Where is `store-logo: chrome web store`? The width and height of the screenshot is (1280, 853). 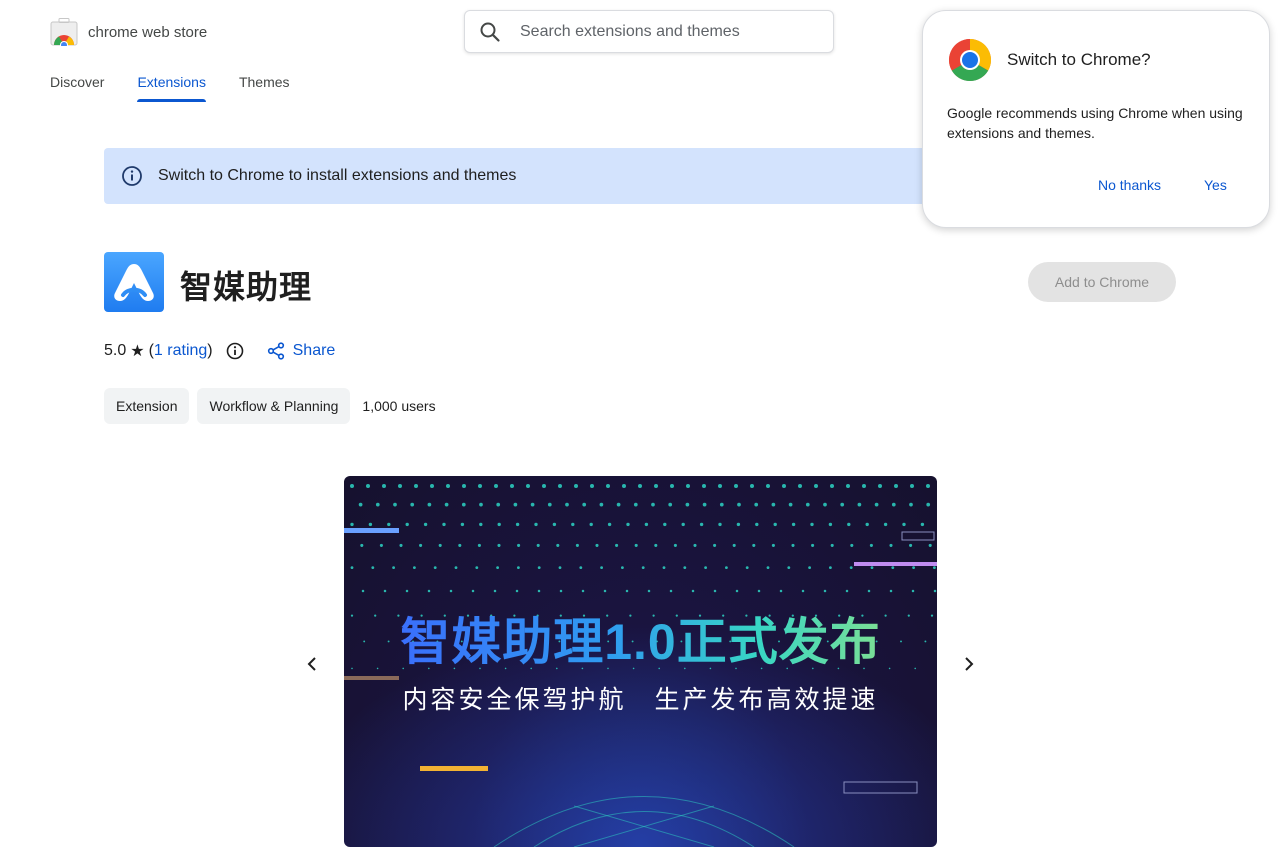
store-logo: chrome web store is located at coordinates (129, 33).